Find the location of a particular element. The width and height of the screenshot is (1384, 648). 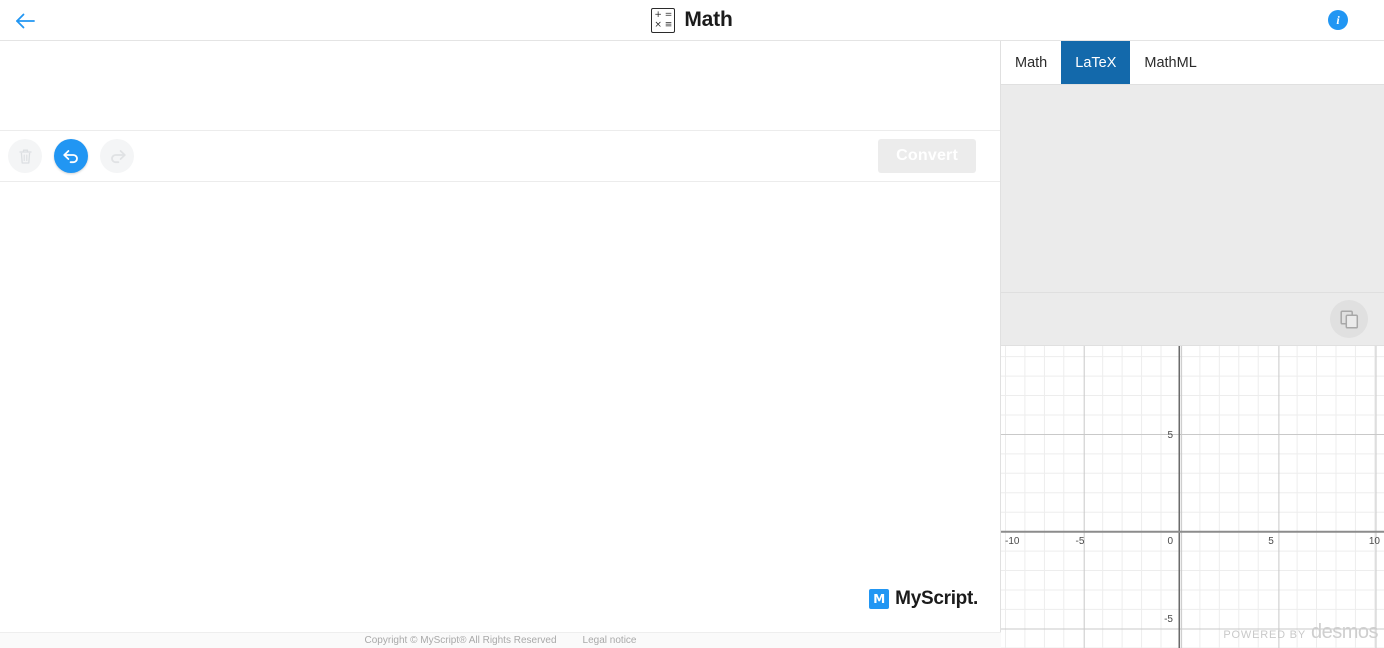

graph-canvas: -10 -5 0 5 10 5 -5 is located at coordinates (1192, 497).